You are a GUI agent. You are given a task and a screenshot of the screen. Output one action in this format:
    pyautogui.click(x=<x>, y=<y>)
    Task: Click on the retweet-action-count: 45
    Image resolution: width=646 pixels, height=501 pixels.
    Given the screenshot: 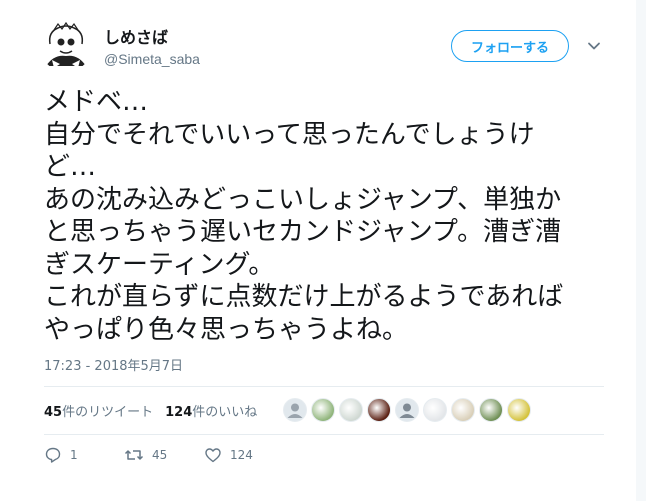 What is the action you would take?
    pyautogui.click(x=160, y=455)
    